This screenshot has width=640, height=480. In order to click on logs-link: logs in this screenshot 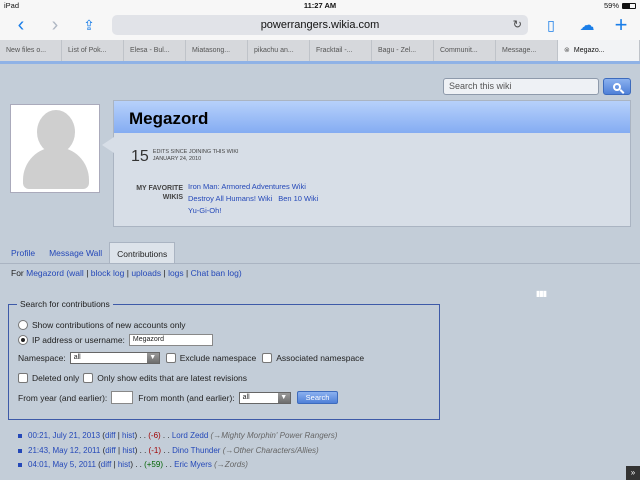, I will do `click(176, 273)`.